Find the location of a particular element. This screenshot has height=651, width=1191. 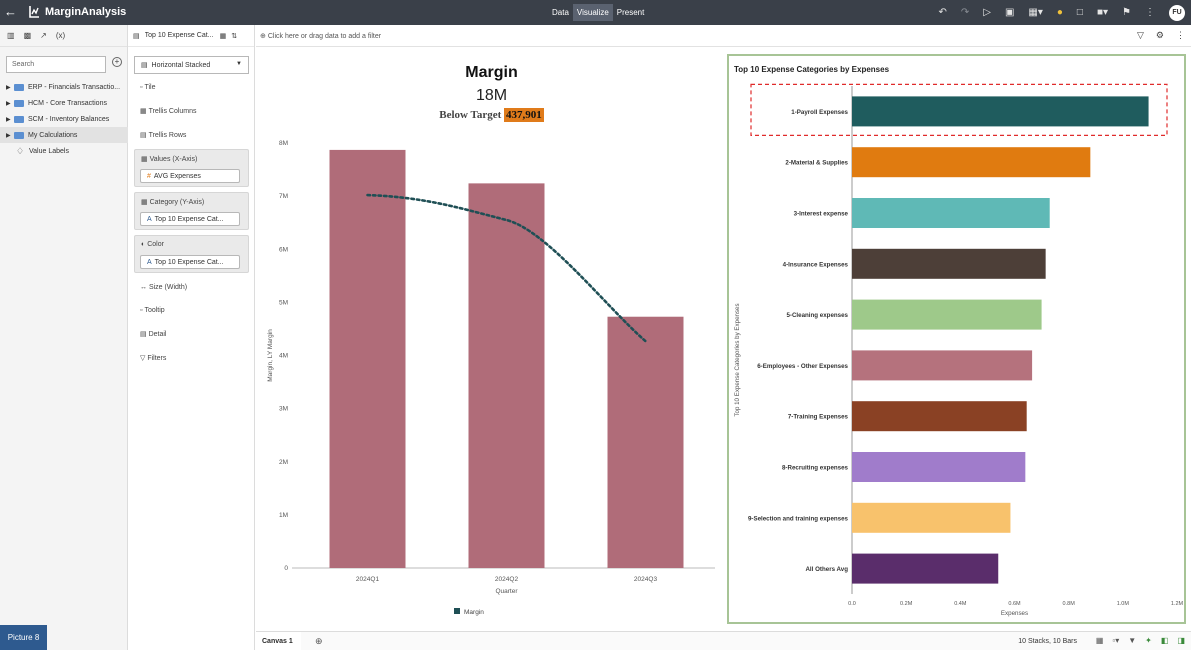

bottom-right-icons: ▦ ▫▾ ▼ ✦ ◧ ◨ is located at coordinates (1140, 640).